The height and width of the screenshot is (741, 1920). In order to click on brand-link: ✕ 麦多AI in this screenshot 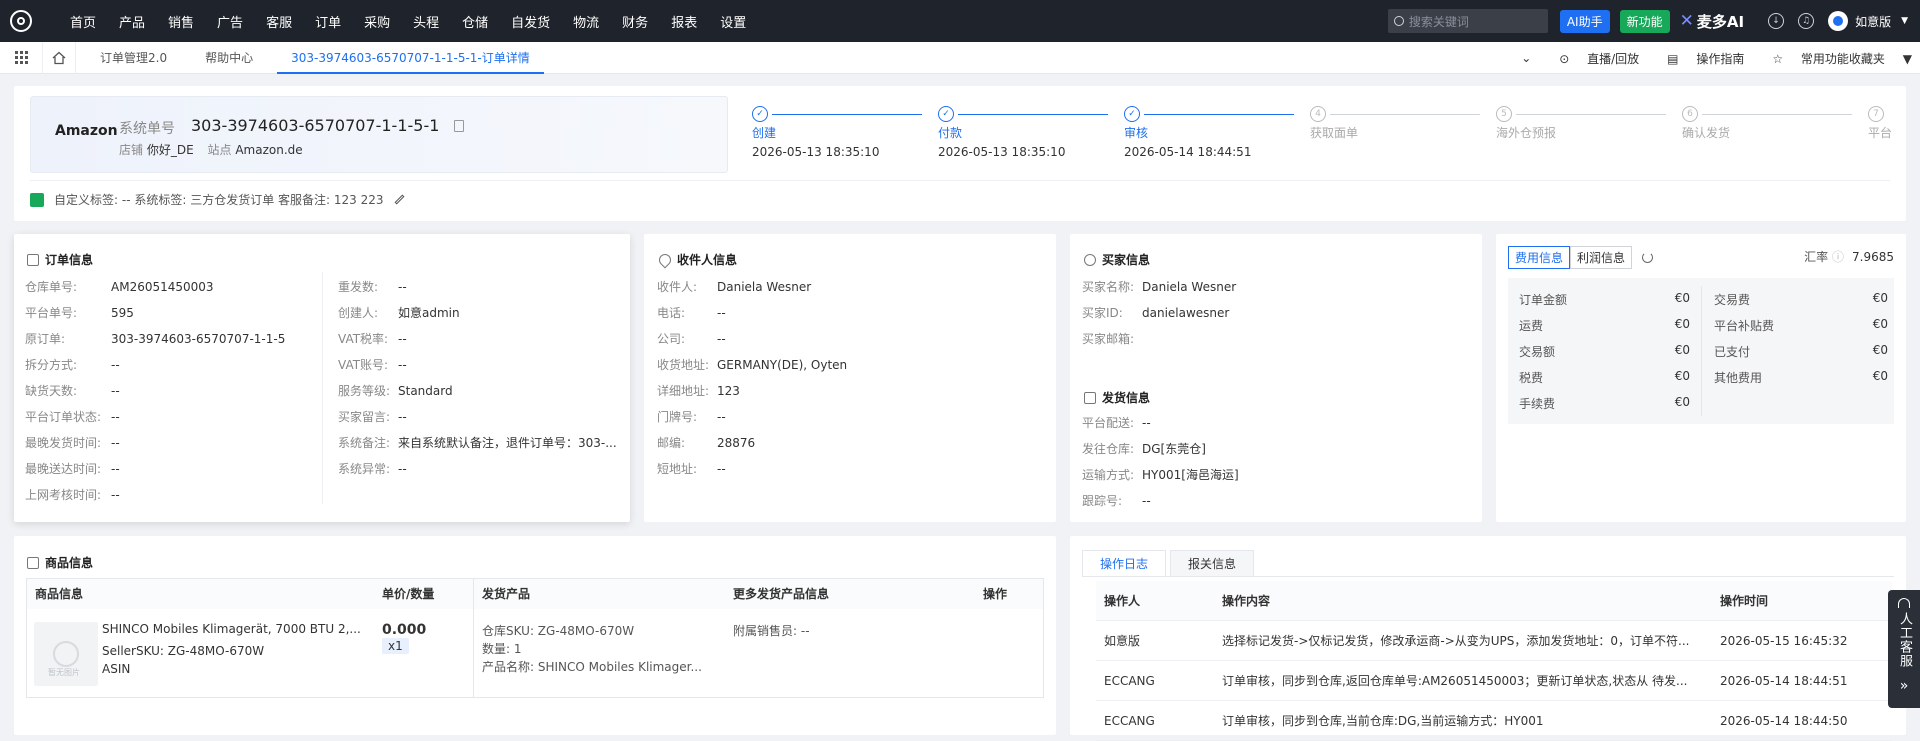, I will do `click(1712, 21)`.